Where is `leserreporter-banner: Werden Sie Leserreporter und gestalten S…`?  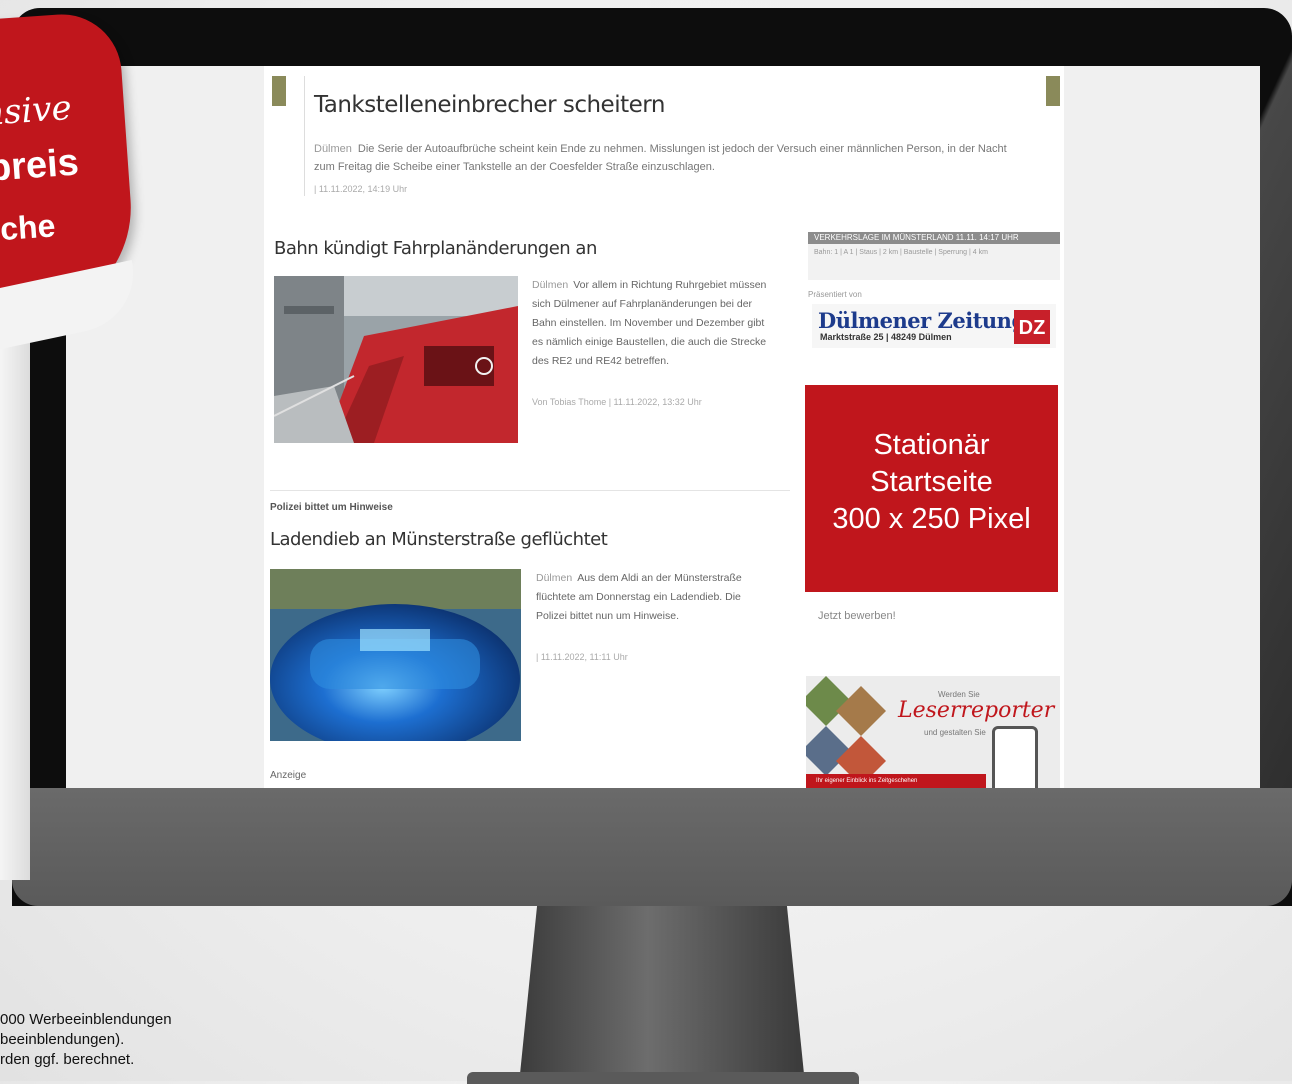 leserreporter-banner: Werden Sie Leserreporter und gestalten S… is located at coordinates (933, 732).